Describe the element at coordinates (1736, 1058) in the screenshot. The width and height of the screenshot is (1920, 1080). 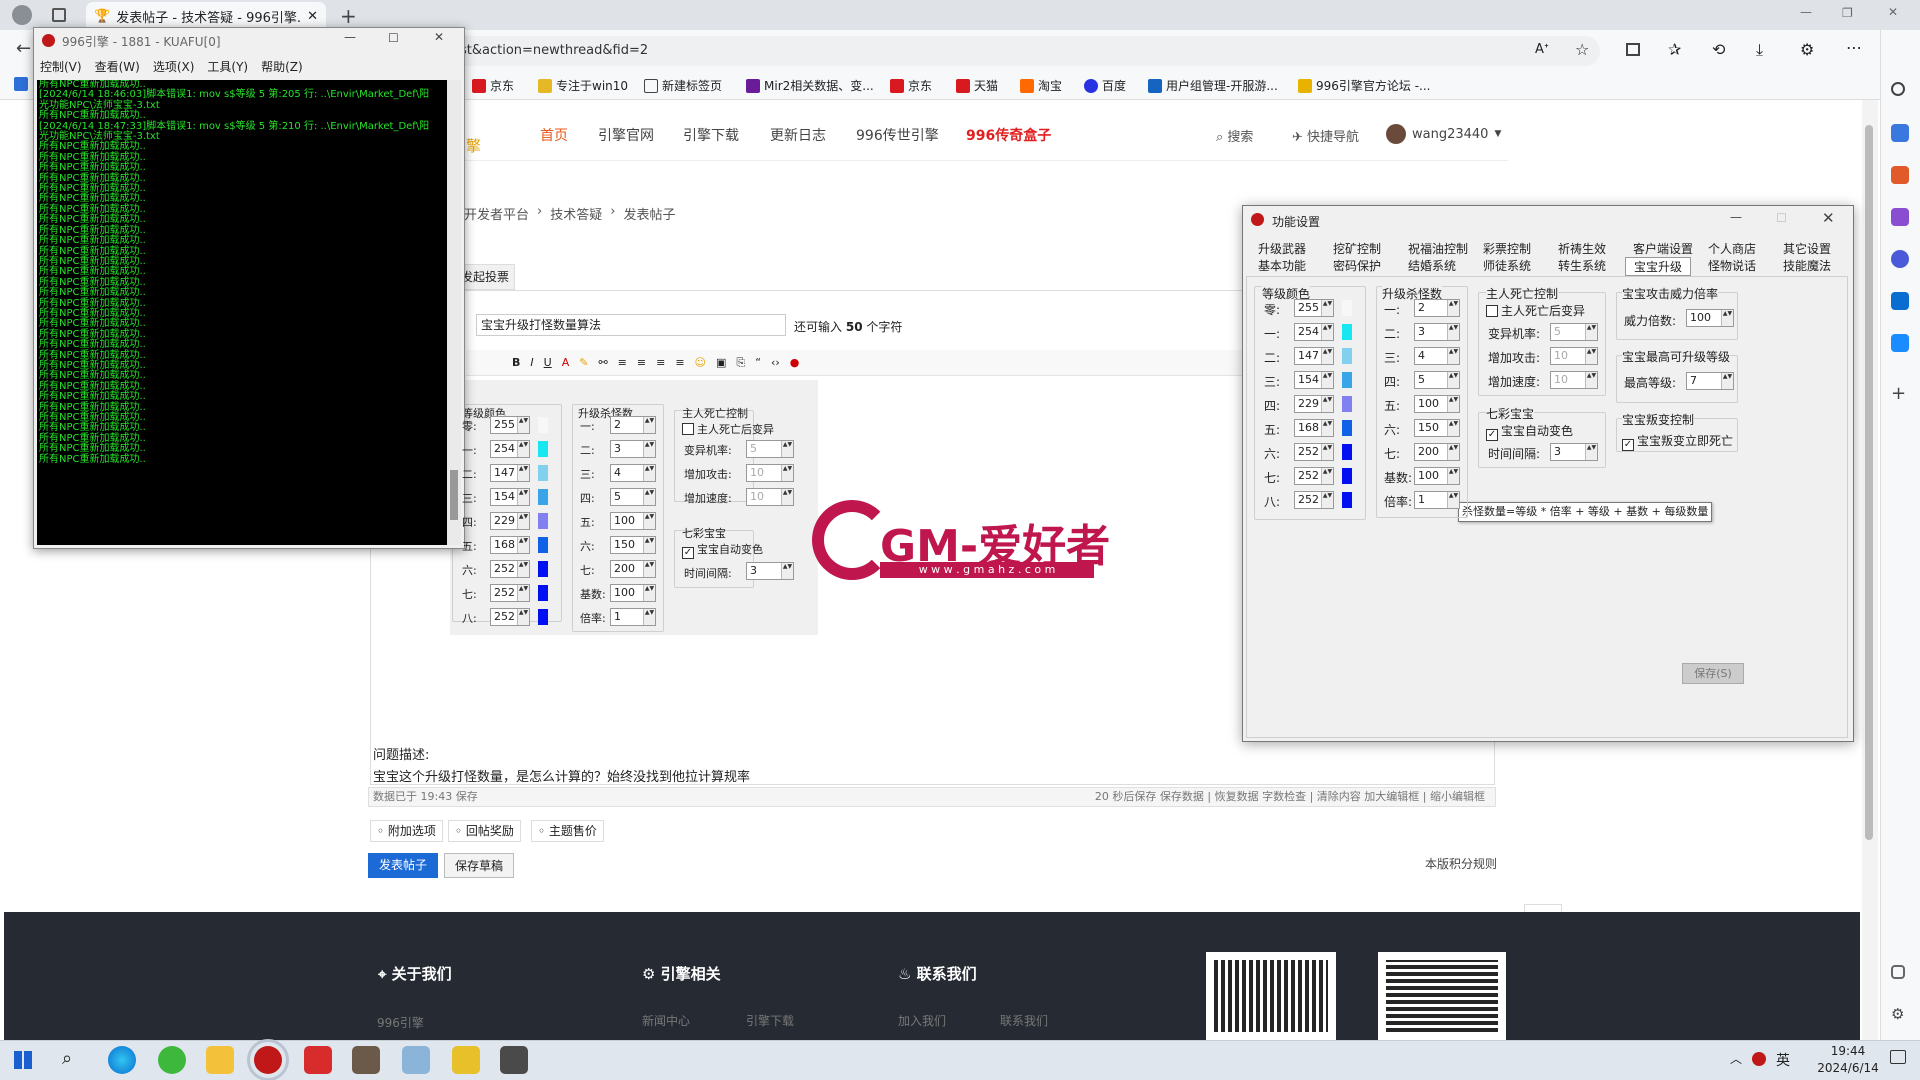
I see `tray-chevron-icon: ︿` at that location.